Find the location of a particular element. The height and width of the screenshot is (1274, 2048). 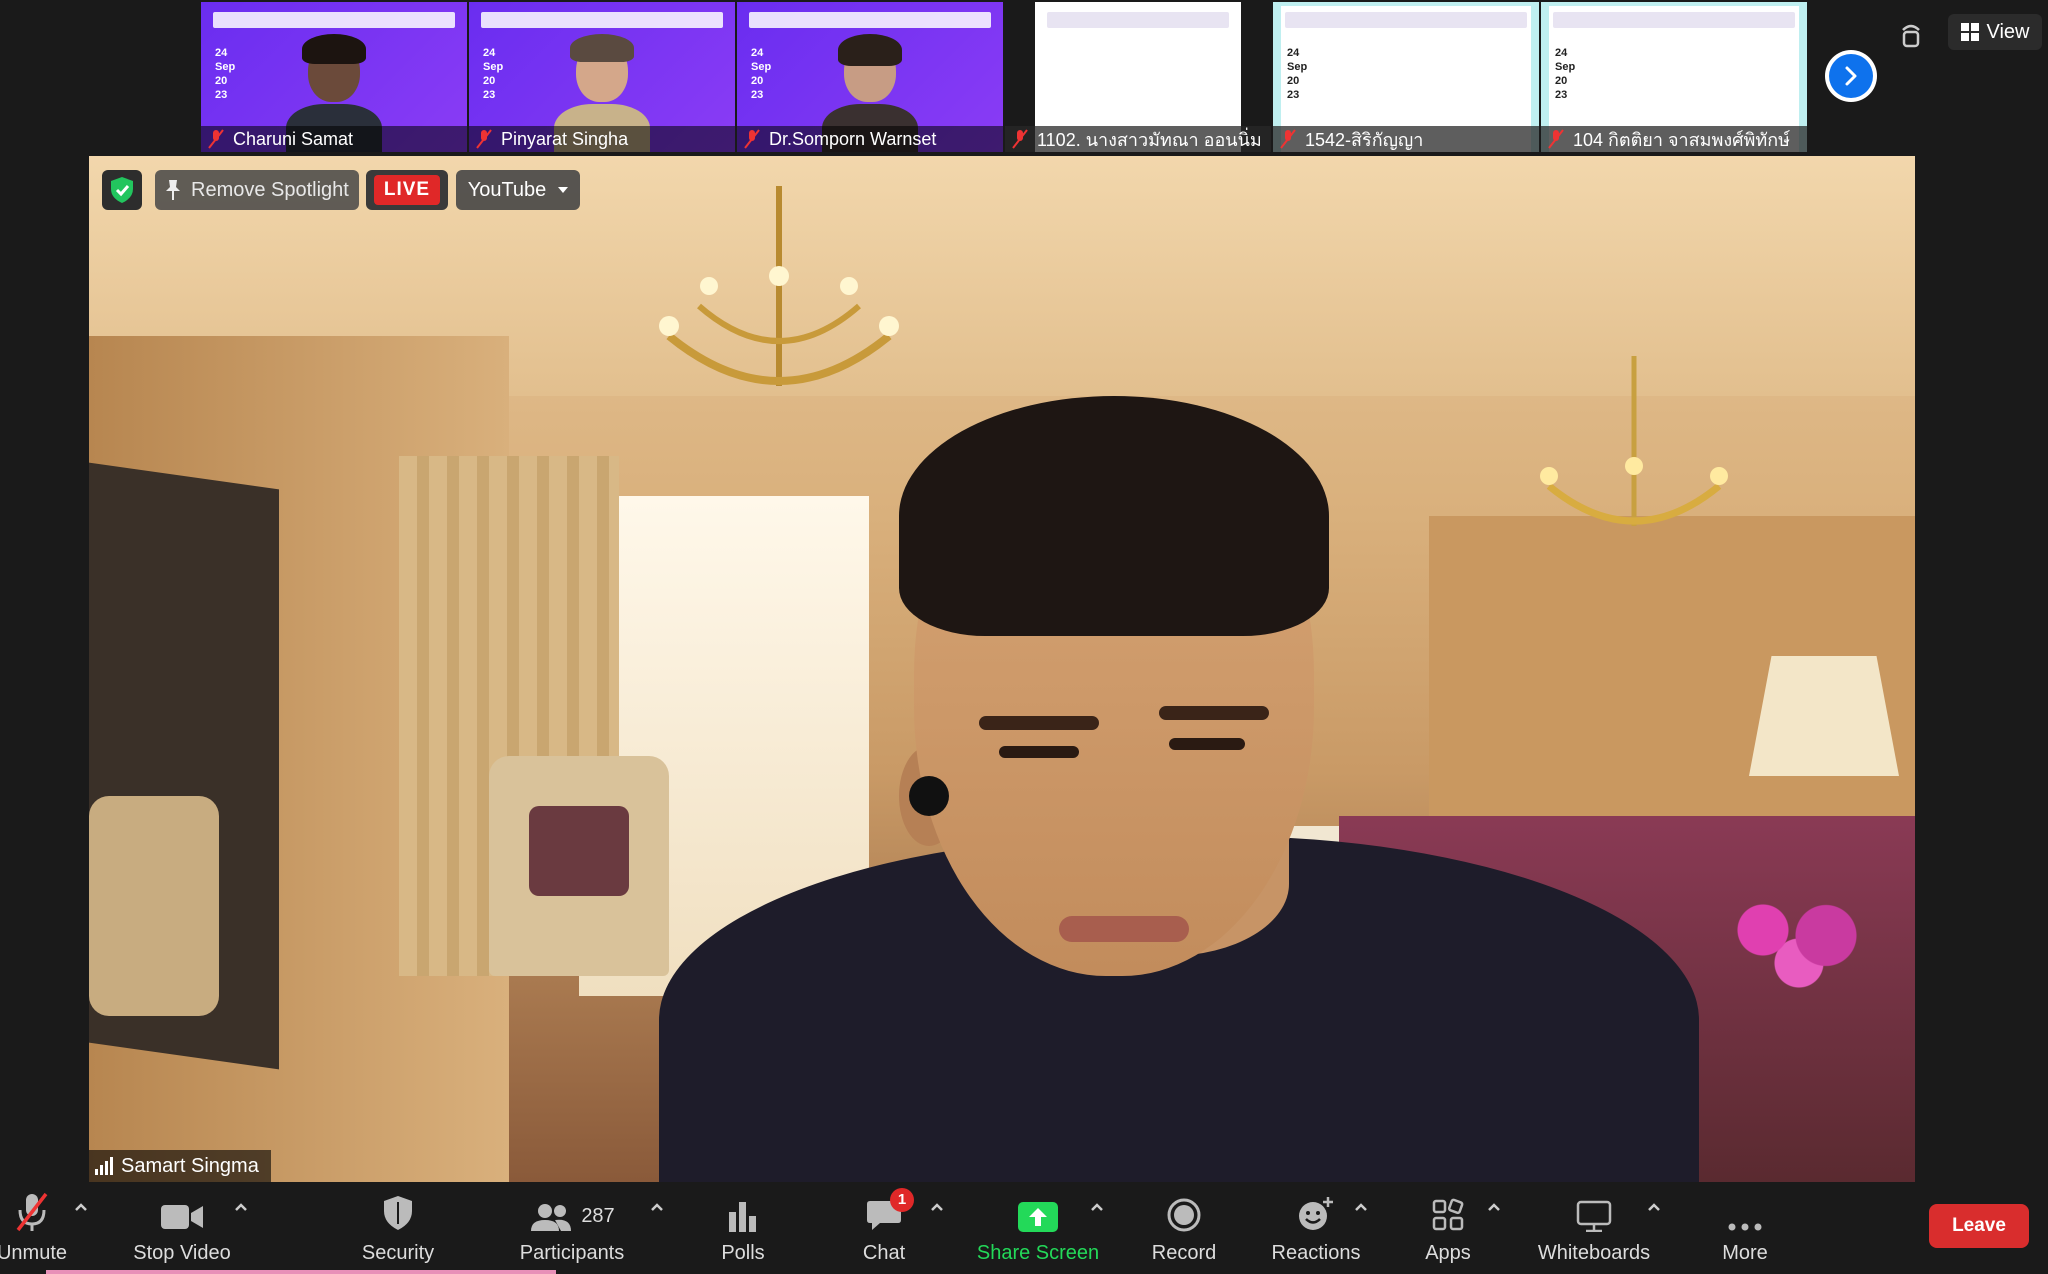

reactions-button: Reactions is located at coordinates (1316, 1228).